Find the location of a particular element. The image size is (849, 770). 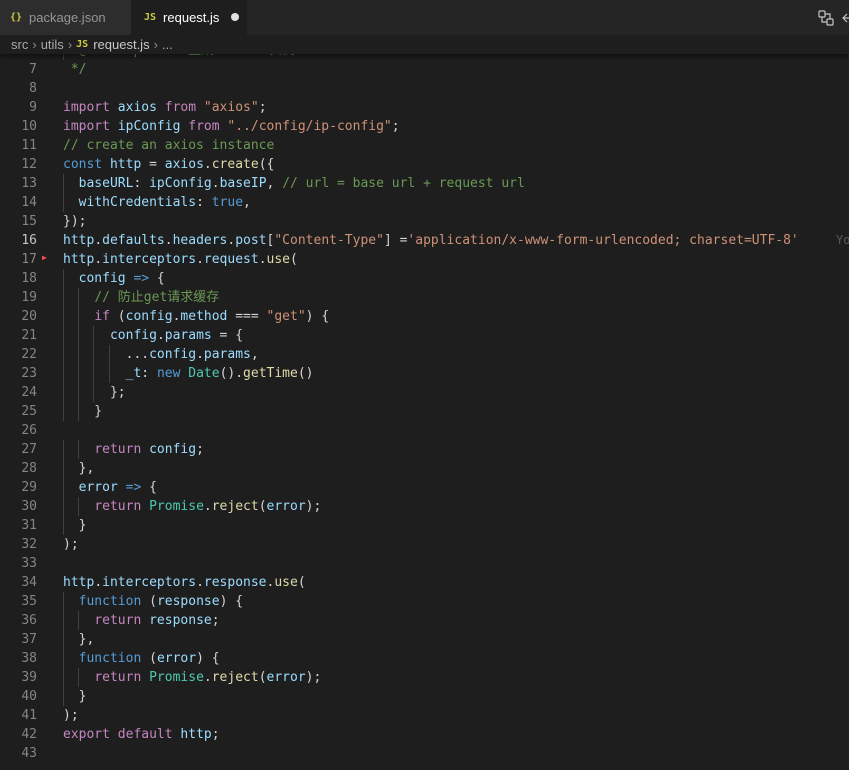

code-line: 17 ▶ http.interceptors.request.use( is located at coordinates (424, 259).